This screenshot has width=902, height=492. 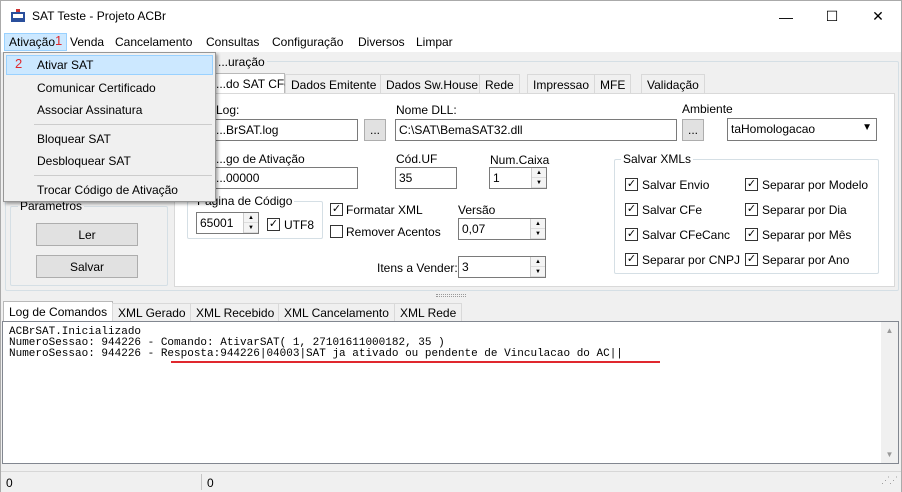 I want to click on ambiente-value: taHomologacao, so click(x=773, y=129).